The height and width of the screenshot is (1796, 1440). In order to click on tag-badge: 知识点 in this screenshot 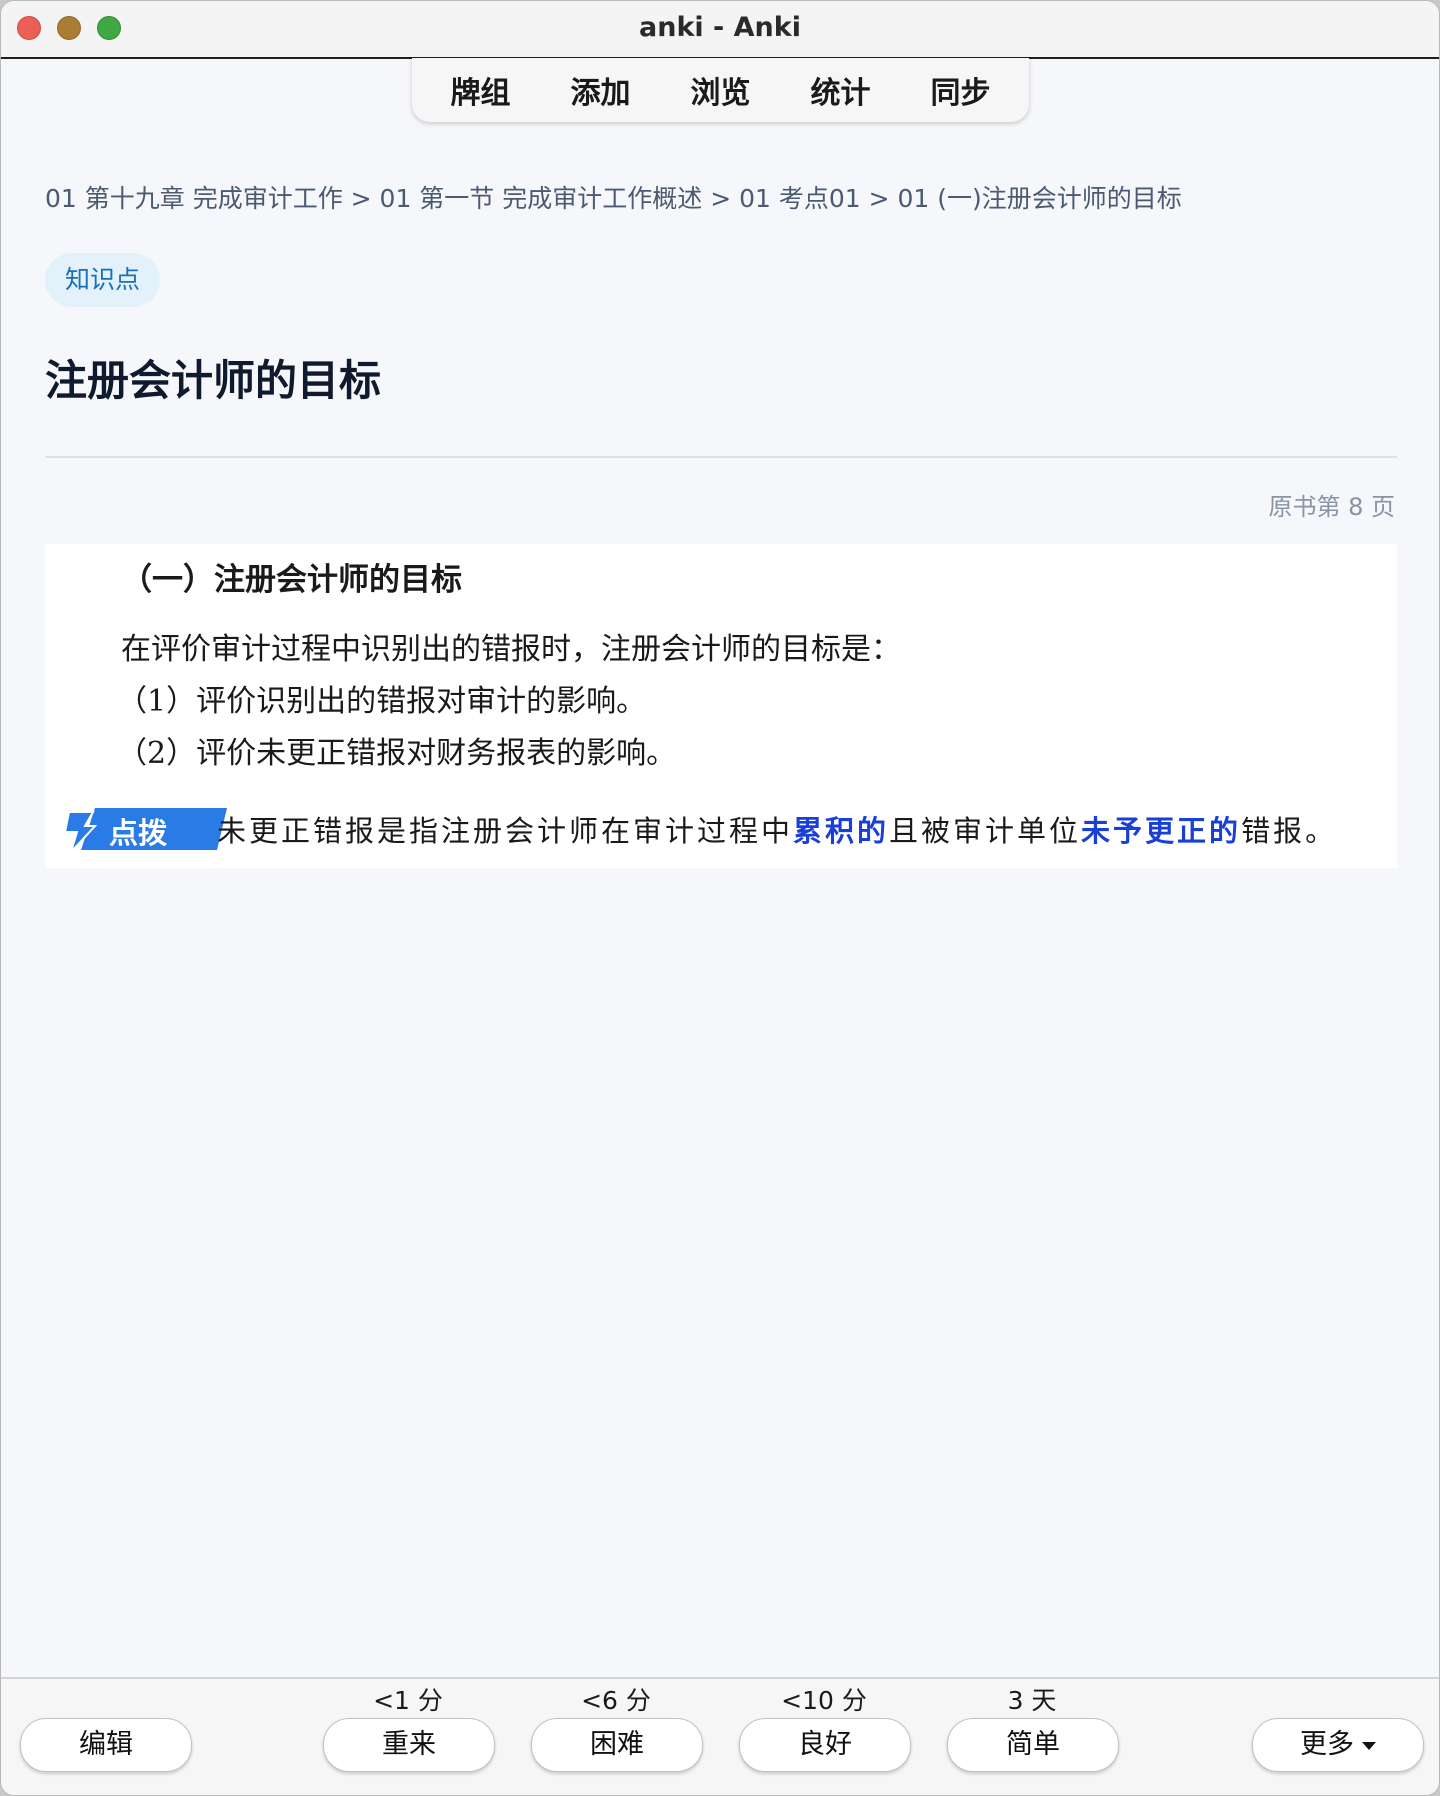, I will do `click(103, 280)`.